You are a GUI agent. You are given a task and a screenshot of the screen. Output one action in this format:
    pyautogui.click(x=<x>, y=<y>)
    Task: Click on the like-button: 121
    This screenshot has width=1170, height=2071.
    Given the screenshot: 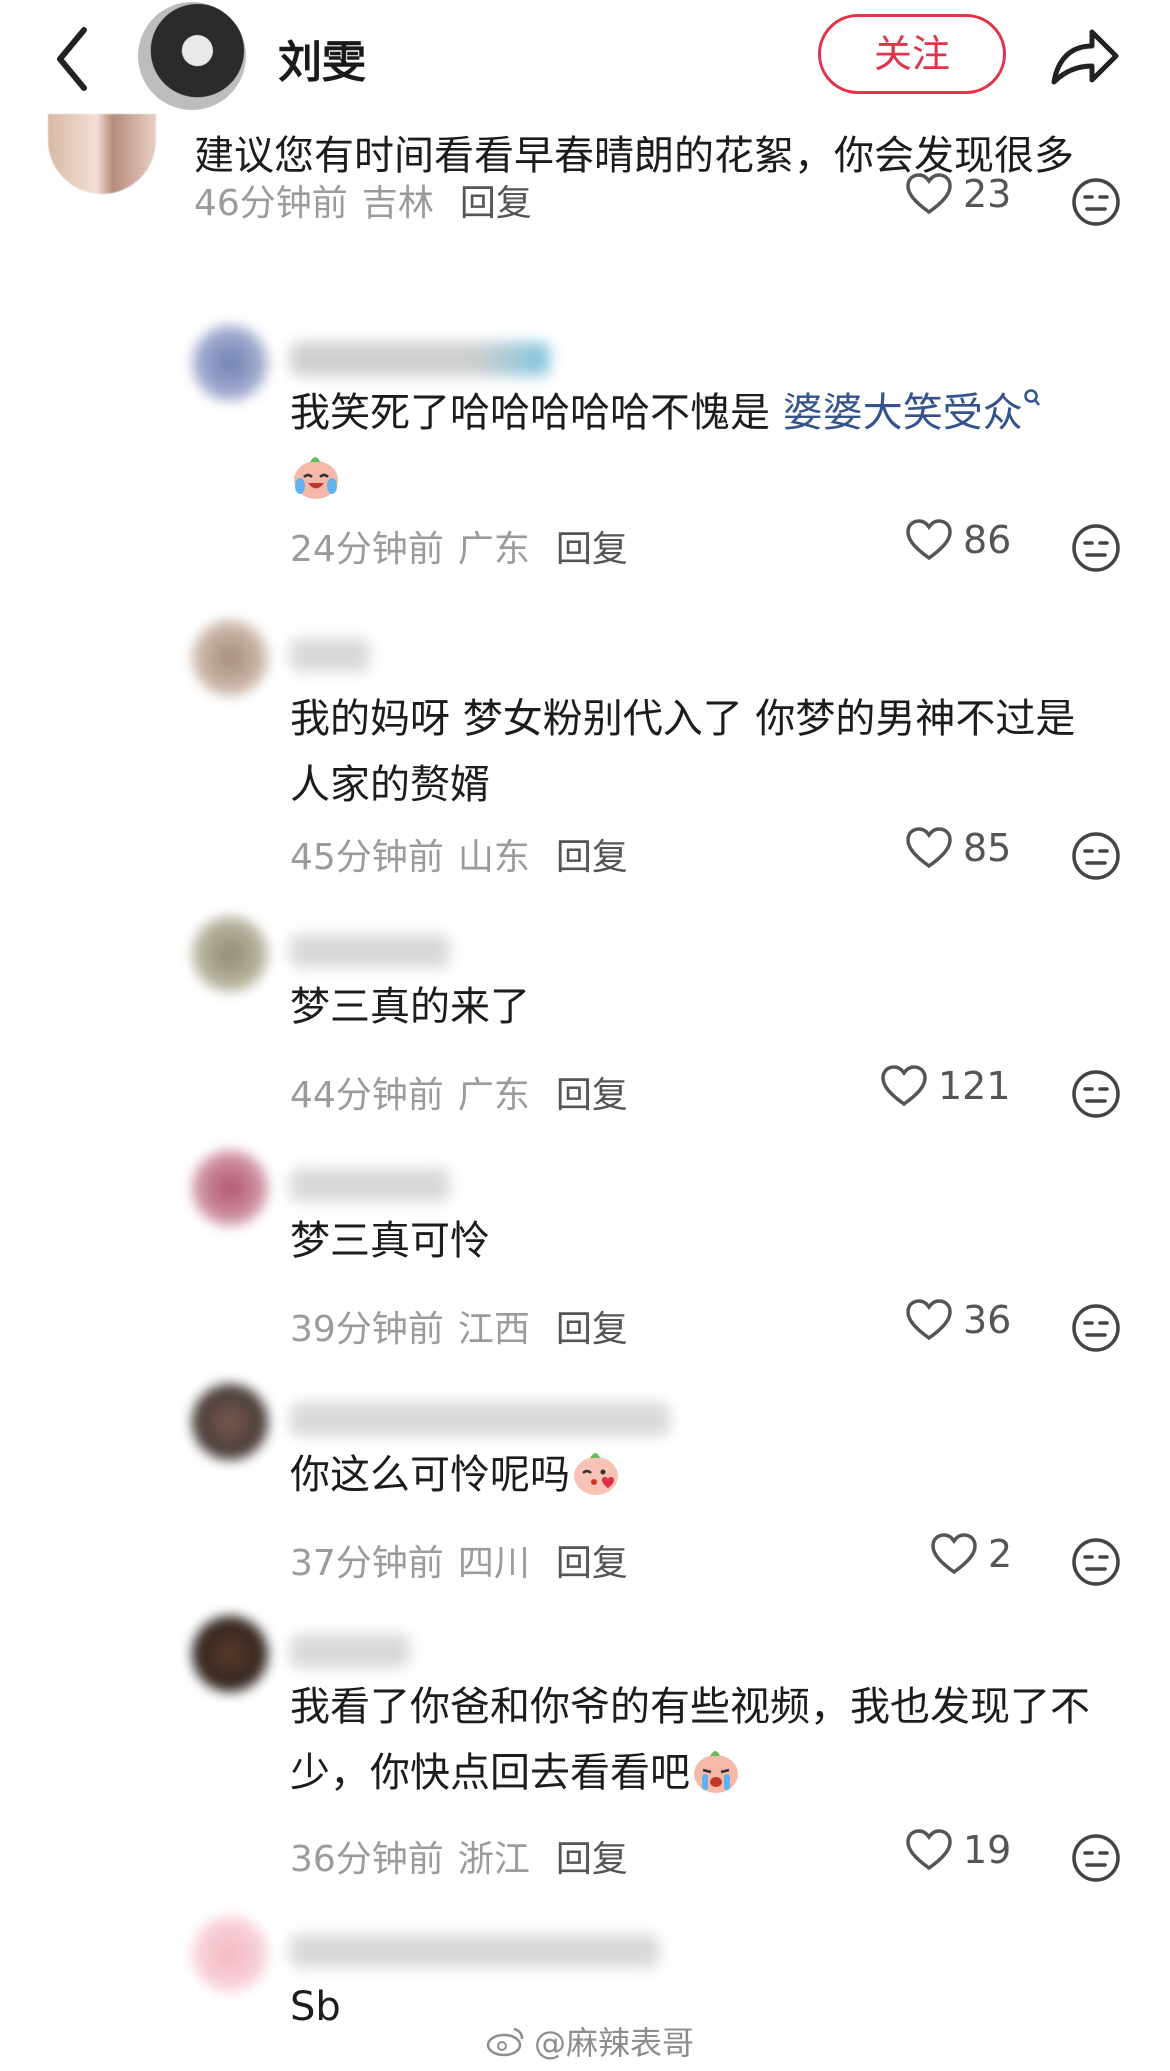 What is the action you would take?
    pyautogui.click(x=945, y=1086)
    